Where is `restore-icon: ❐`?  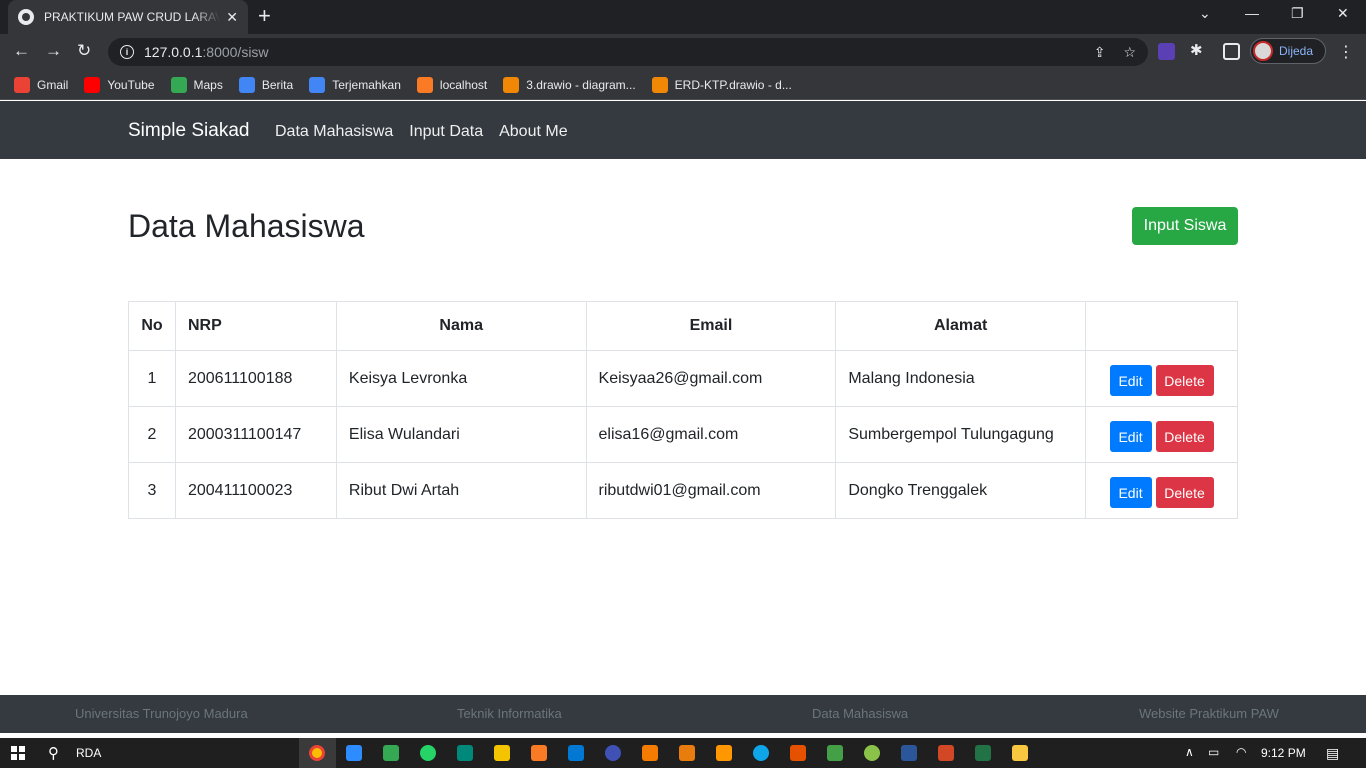 restore-icon: ❐ is located at coordinates (1297, 13).